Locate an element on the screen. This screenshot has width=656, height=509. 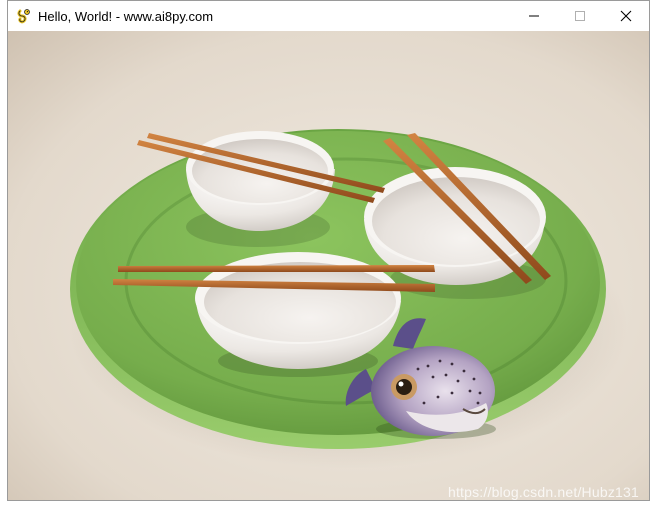
pygame-snake-icon is located at coordinates (24, 16).